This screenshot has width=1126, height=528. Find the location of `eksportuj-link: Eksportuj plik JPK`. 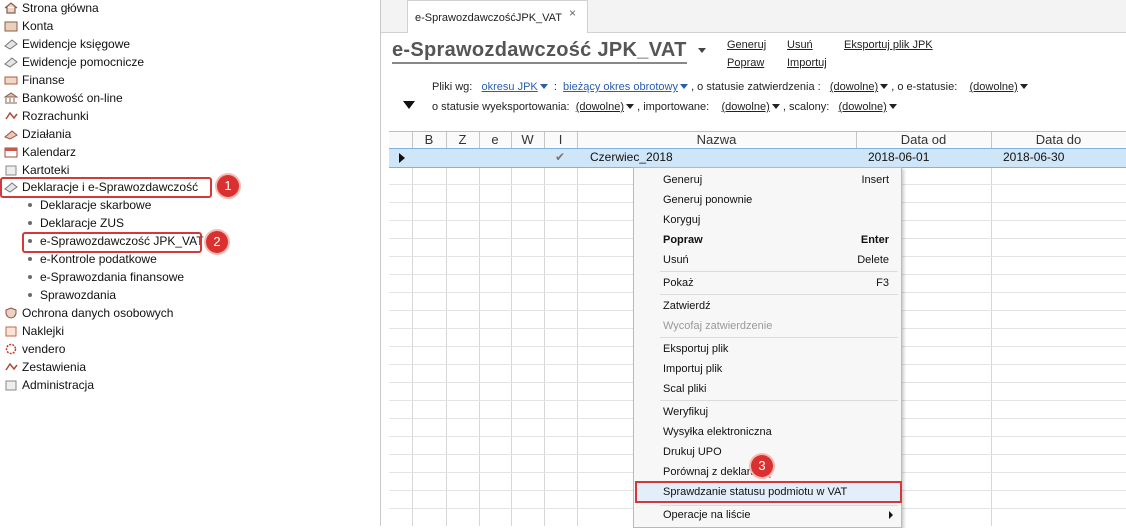

eksportuj-link: Eksportuj plik JPK is located at coordinates (888, 45).